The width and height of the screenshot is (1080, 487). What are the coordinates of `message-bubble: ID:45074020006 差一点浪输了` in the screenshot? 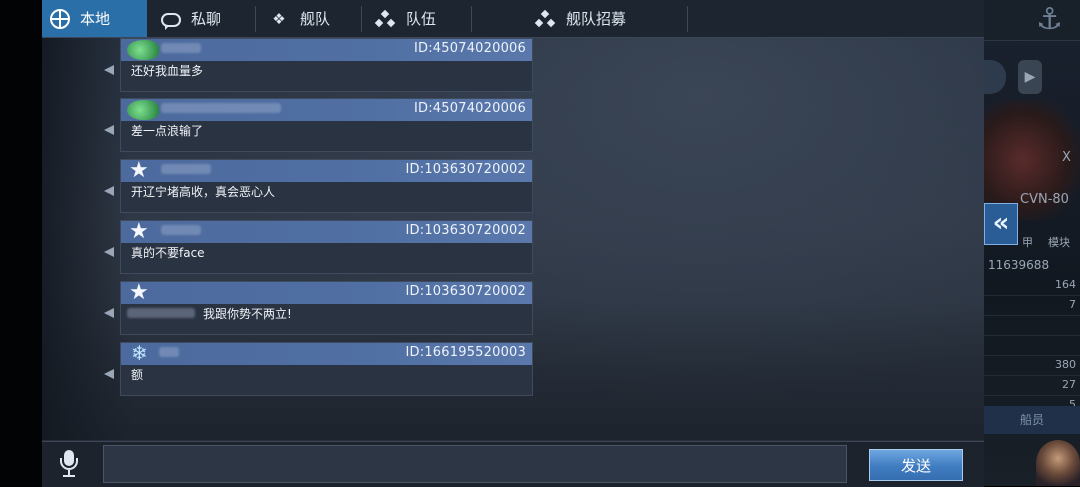 It's located at (326, 125).